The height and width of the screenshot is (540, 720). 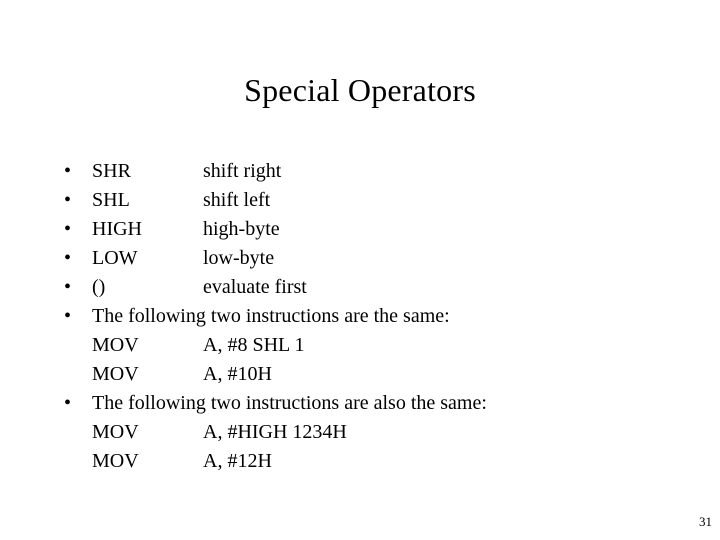 What do you see at coordinates (241, 229) in the screenshot?
I see `operator-meaning: high-byte` at bounding box center [241, 229].